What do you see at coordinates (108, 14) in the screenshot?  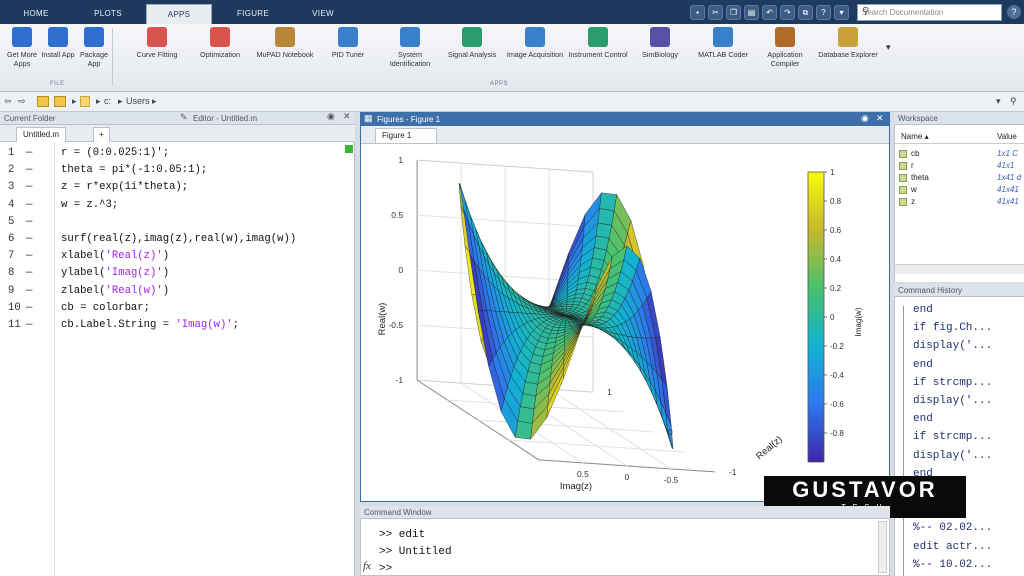 I see `tab-plots: PLOTS` at bounding box center [108, 14].